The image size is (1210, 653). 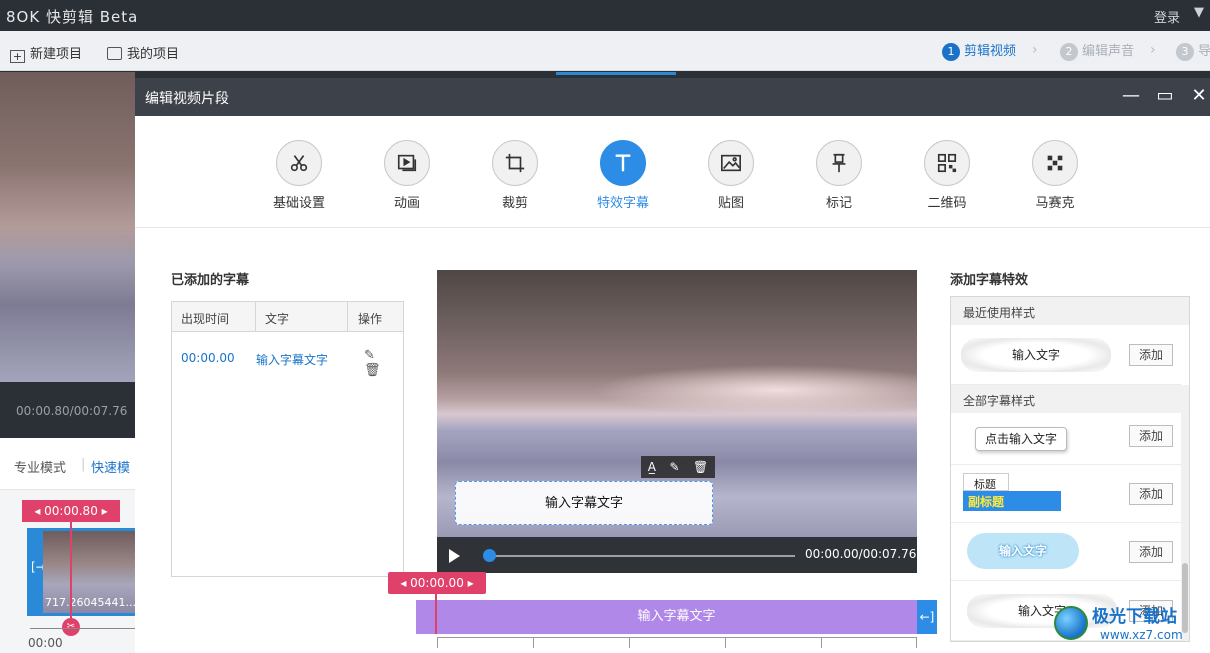 I want to click on watermark-name: 极光下载站, so click(x=1134, y=617).